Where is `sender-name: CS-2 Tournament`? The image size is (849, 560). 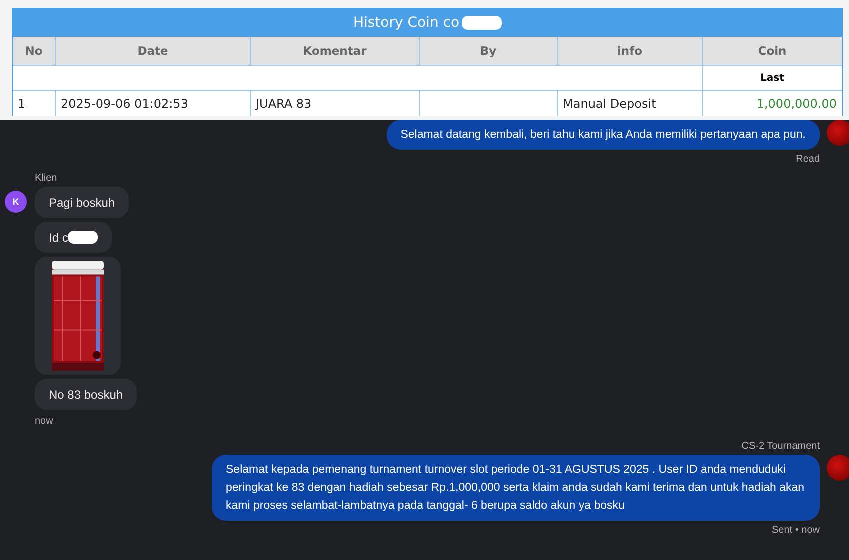
sender-name: CS-2 Tournament is located at coordinates (781, 446).